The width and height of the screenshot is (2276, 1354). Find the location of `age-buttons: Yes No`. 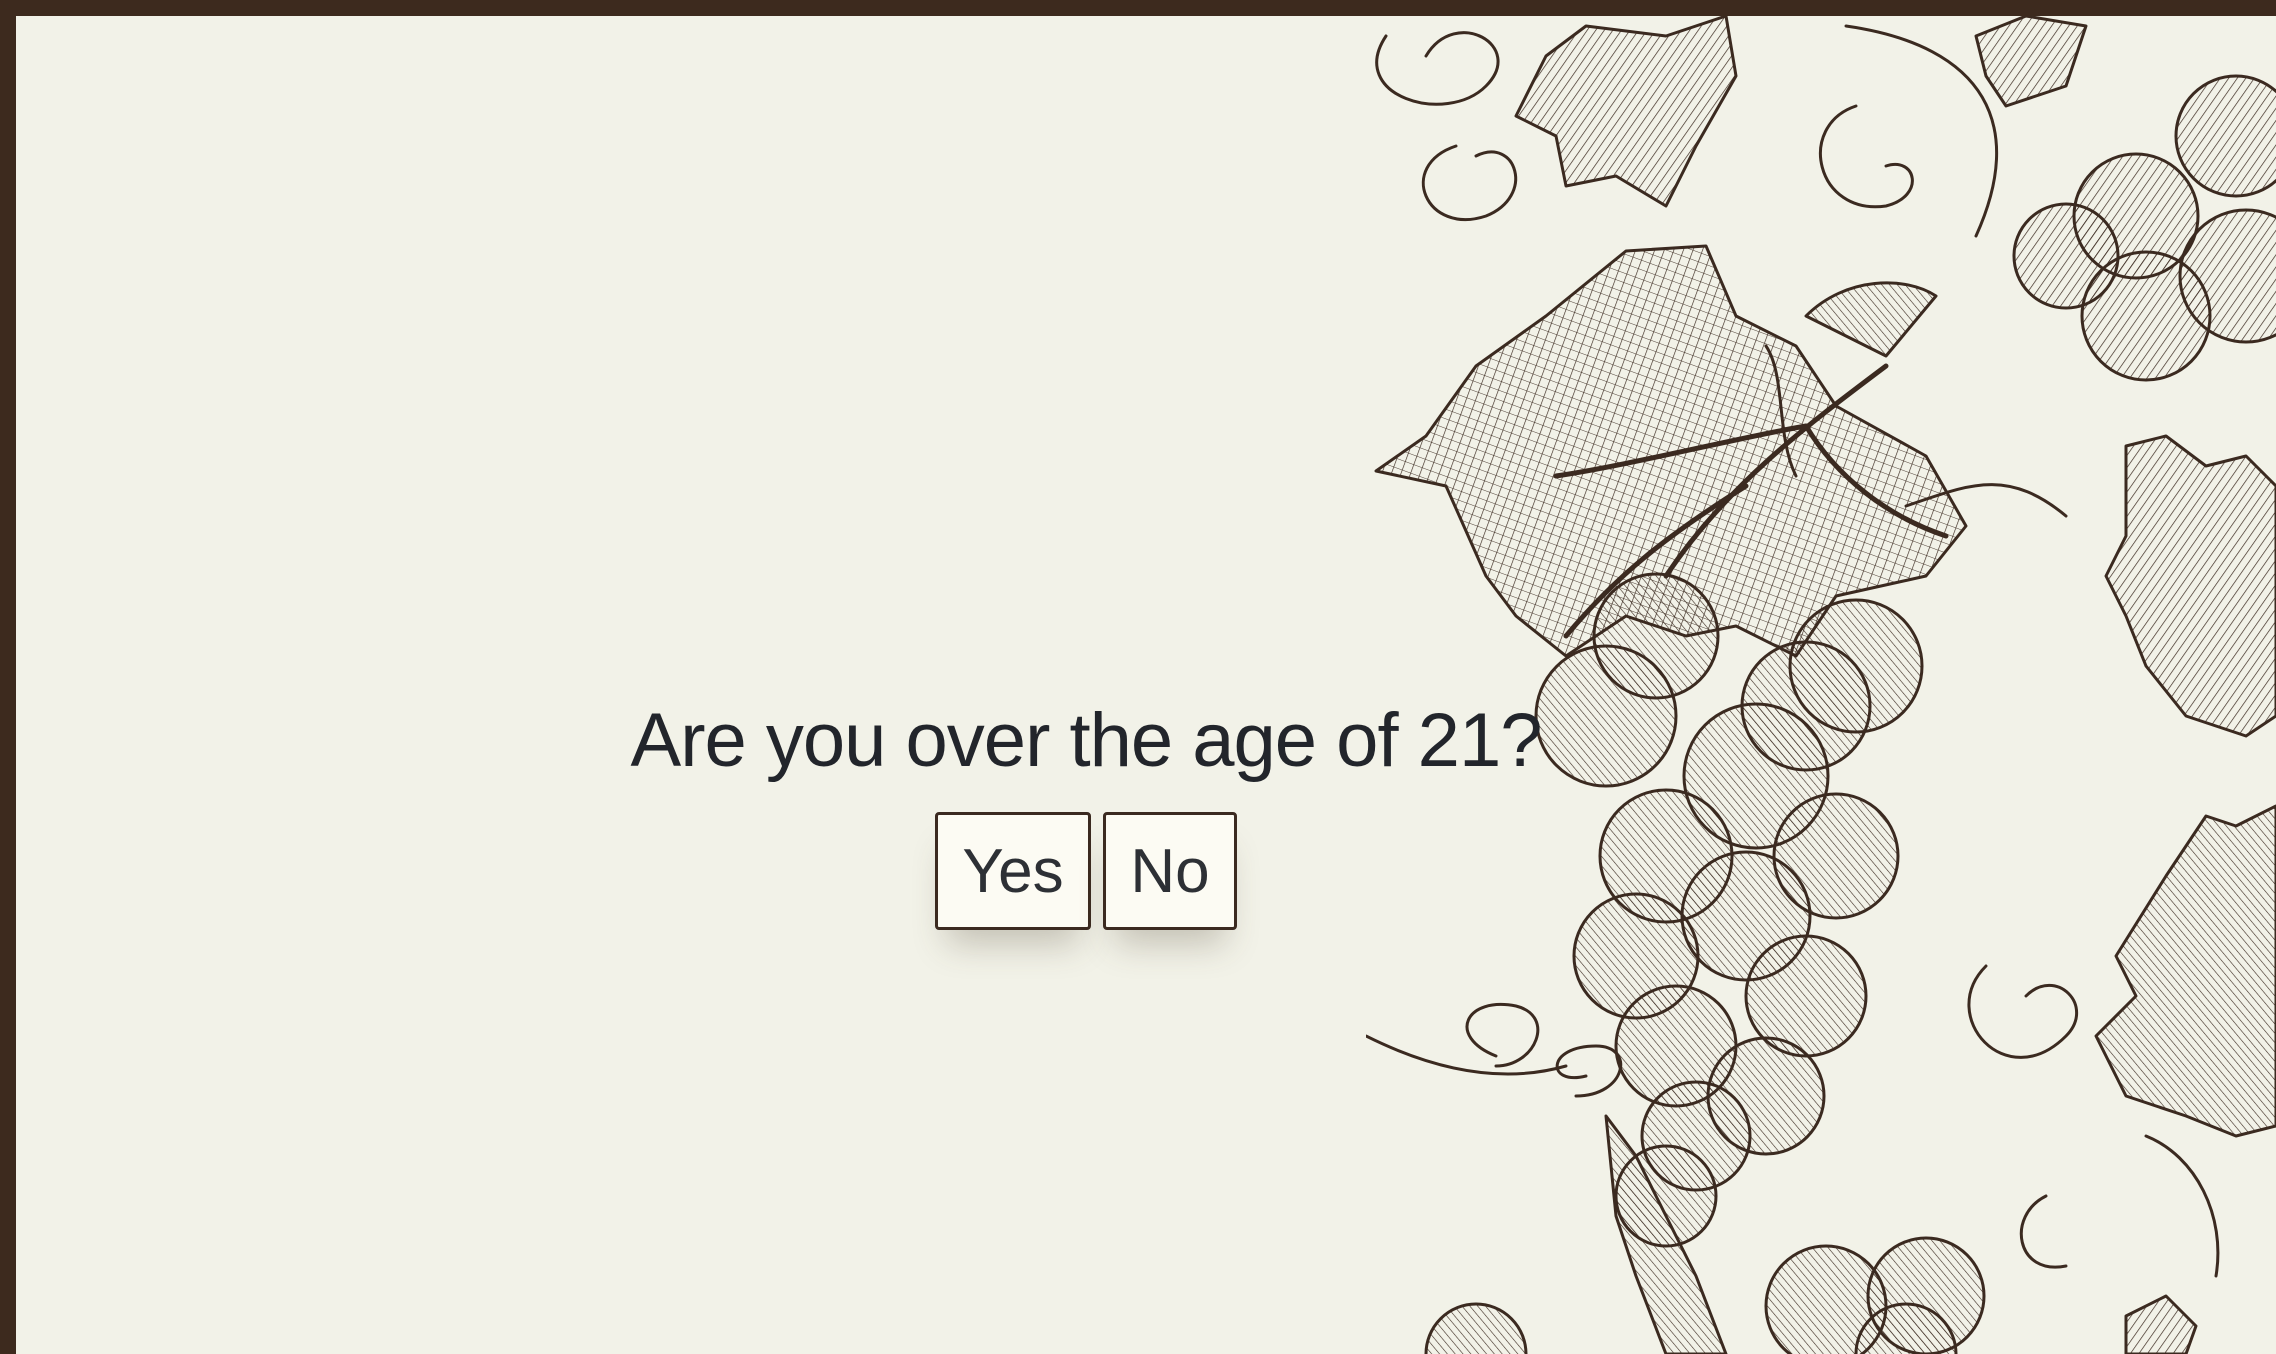

age-buttons: Yes No is located at coordinates (1086, 871).